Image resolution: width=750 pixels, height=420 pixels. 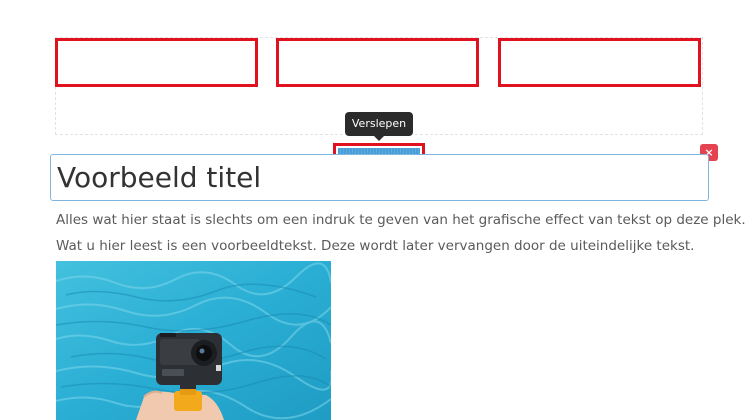 I want to click on drag-tooltip: Verslepen, so click(x=379, y=124).